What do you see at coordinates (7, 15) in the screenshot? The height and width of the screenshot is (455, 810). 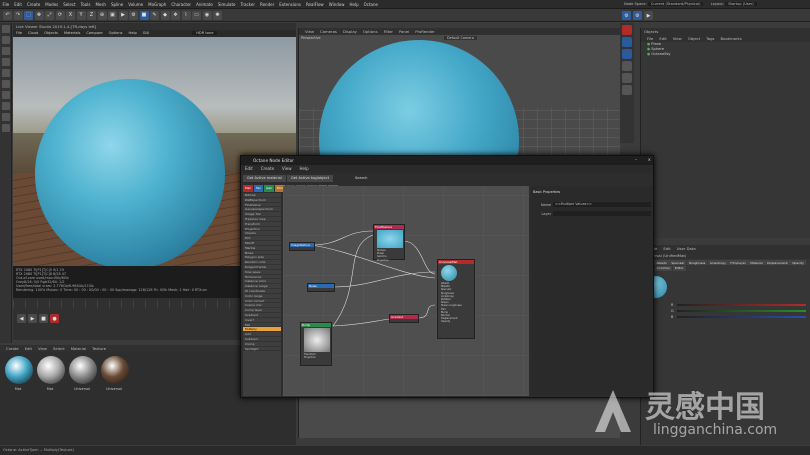 I see `undo-icon: ↶` at bounding box center [7, 15].